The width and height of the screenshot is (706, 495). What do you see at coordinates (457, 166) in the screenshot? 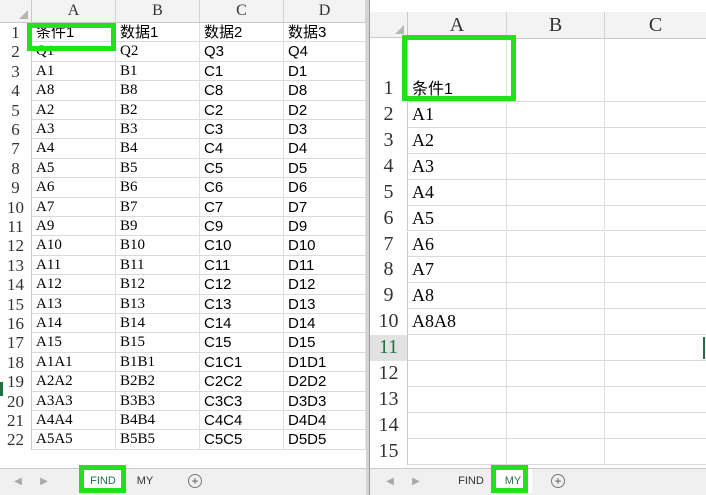
I see `cell: A3` at bounding box center [457, 166].